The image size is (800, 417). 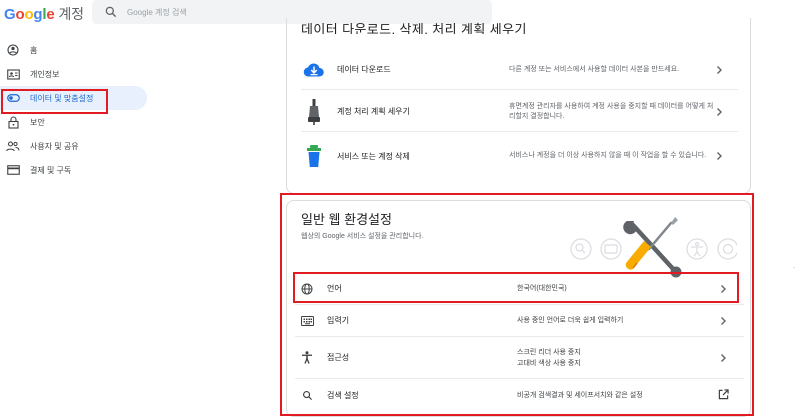 I want to click on logo-letter: e, so click(x=50, y=14).